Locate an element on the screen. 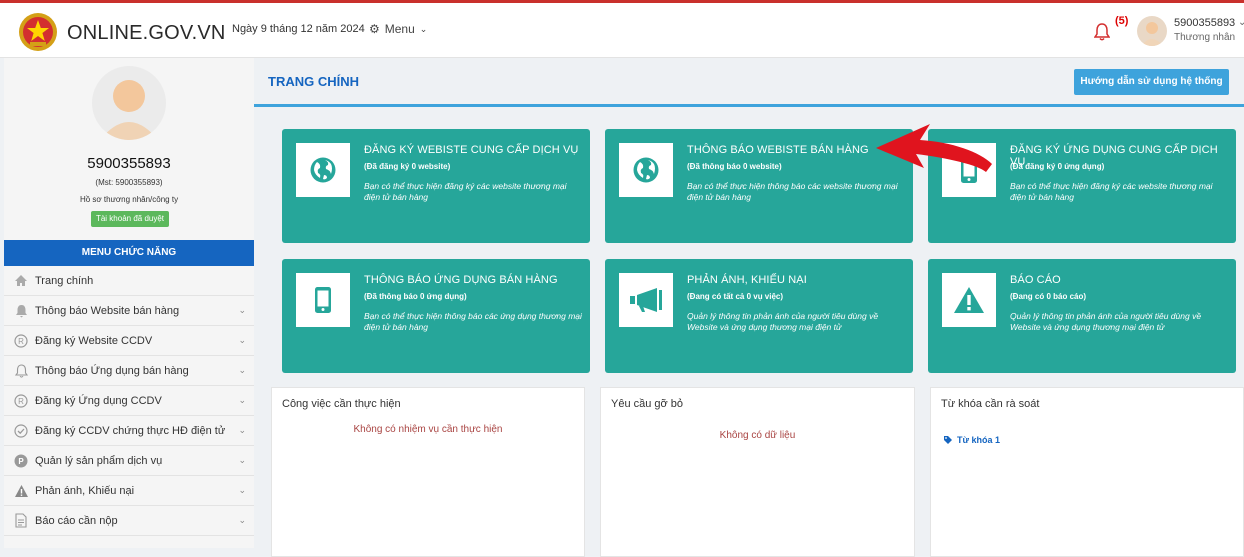 Image resolution: width=1244 pixels, height=557 pixels. sidebar-item-label: Quản lý sản phẩm dịch vụ is located at coordinates (99, 460).